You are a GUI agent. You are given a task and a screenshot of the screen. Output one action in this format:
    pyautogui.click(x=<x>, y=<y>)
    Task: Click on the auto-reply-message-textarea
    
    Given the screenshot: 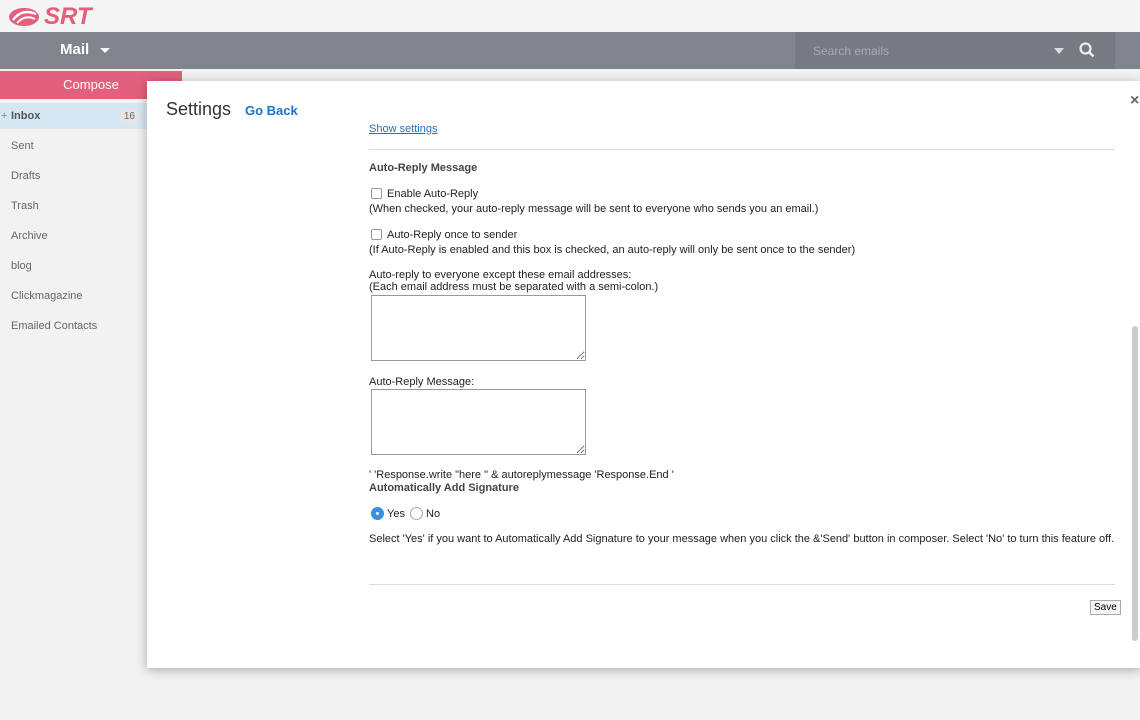 What is the action you would take?
    pyautogui.click(x=478, y=422)
    